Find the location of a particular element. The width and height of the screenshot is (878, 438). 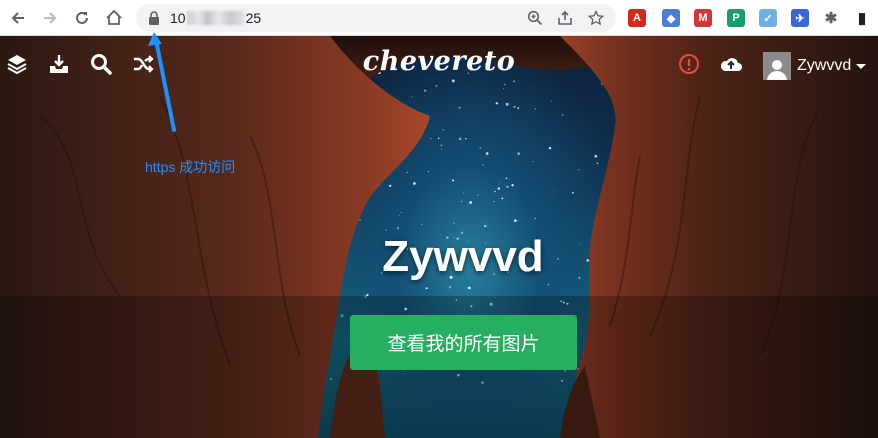

profile-title: Zywvvd is located at coordinates (463, 256).